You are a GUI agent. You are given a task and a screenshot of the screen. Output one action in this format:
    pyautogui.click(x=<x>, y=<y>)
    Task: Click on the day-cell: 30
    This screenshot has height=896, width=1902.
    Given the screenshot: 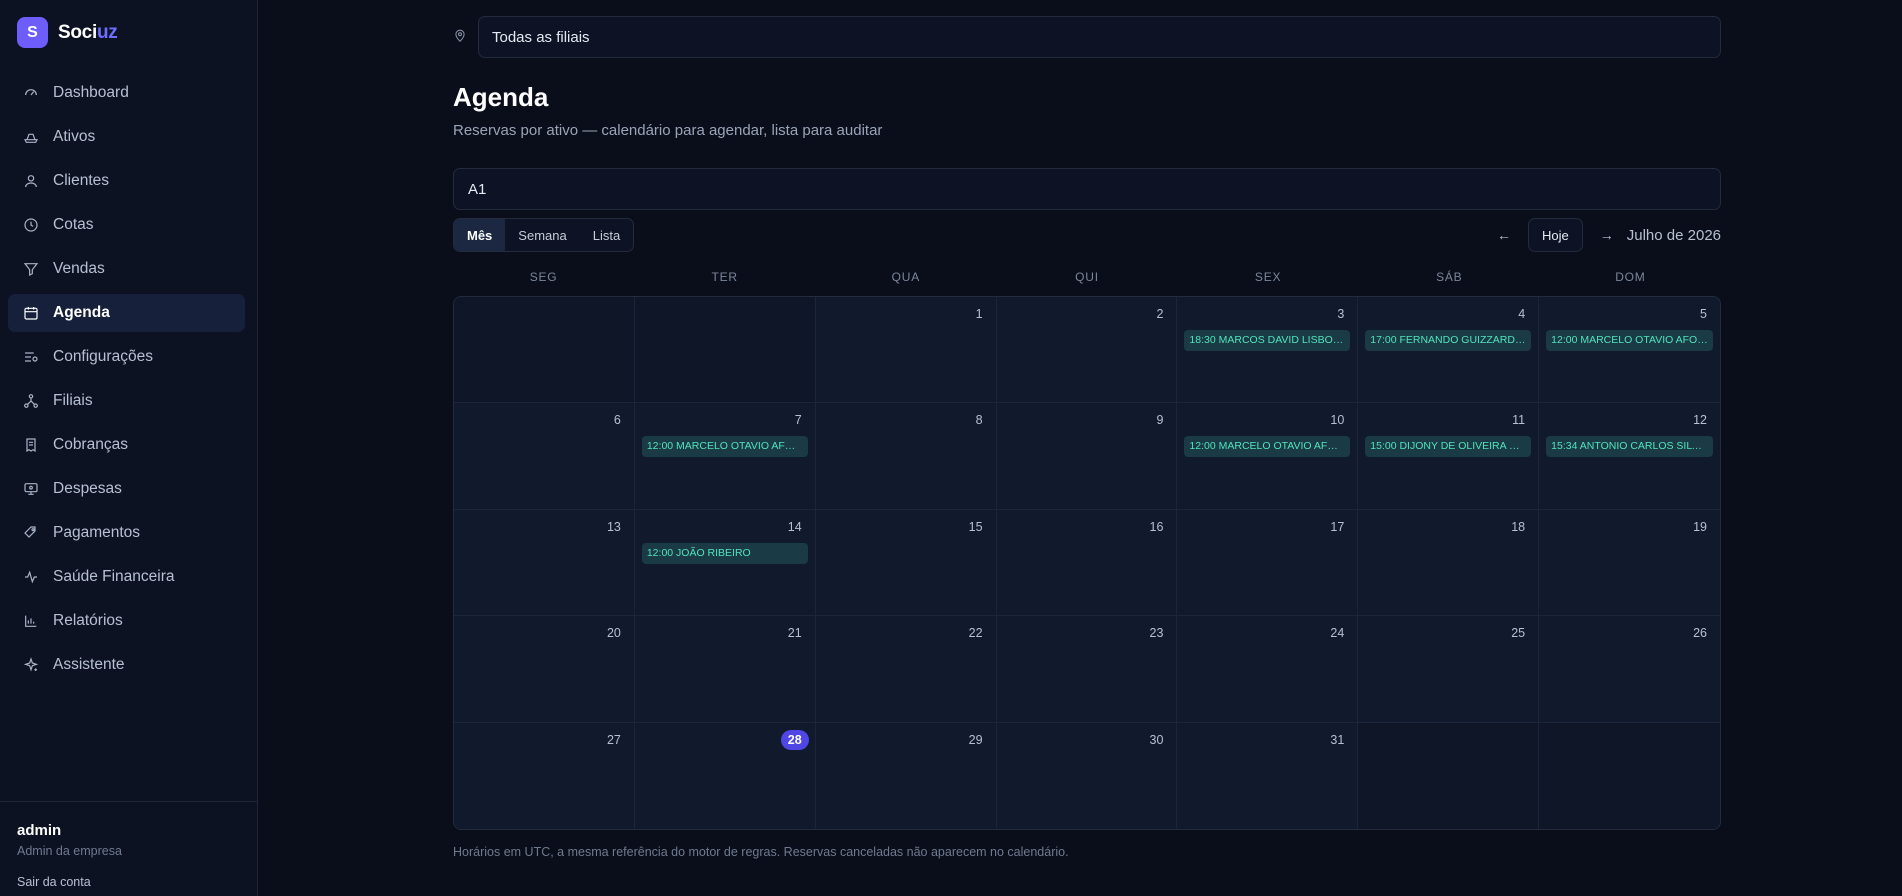 What is the action you would take?
    pyautogui.click(x=1087, y=775)
    